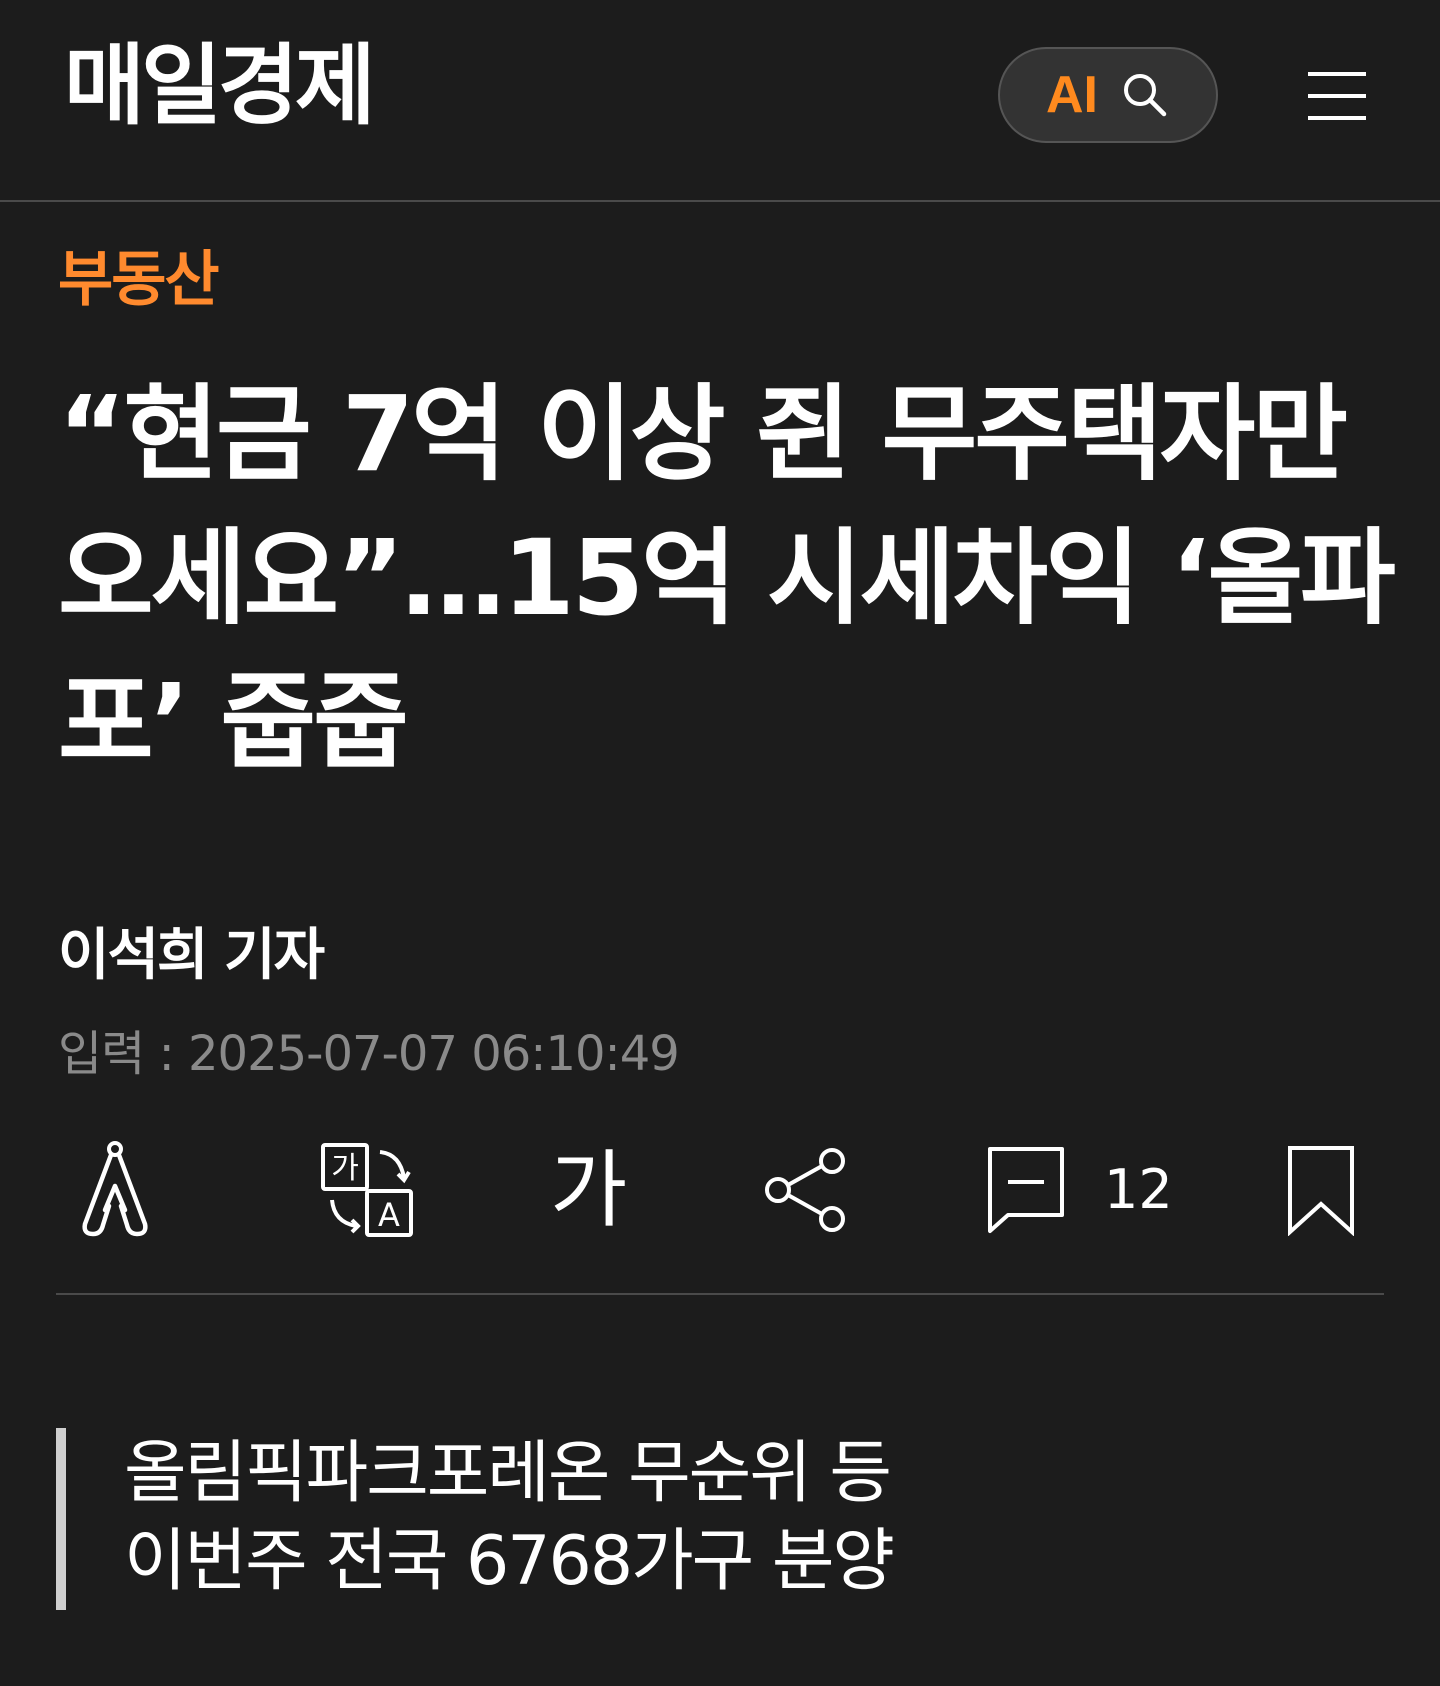 Image resolution: width=1440 pixels, height=1686 pixels. I want to click on summary-line-1: 올림픽파크포레온 무순위 등, so click(508, 1473).